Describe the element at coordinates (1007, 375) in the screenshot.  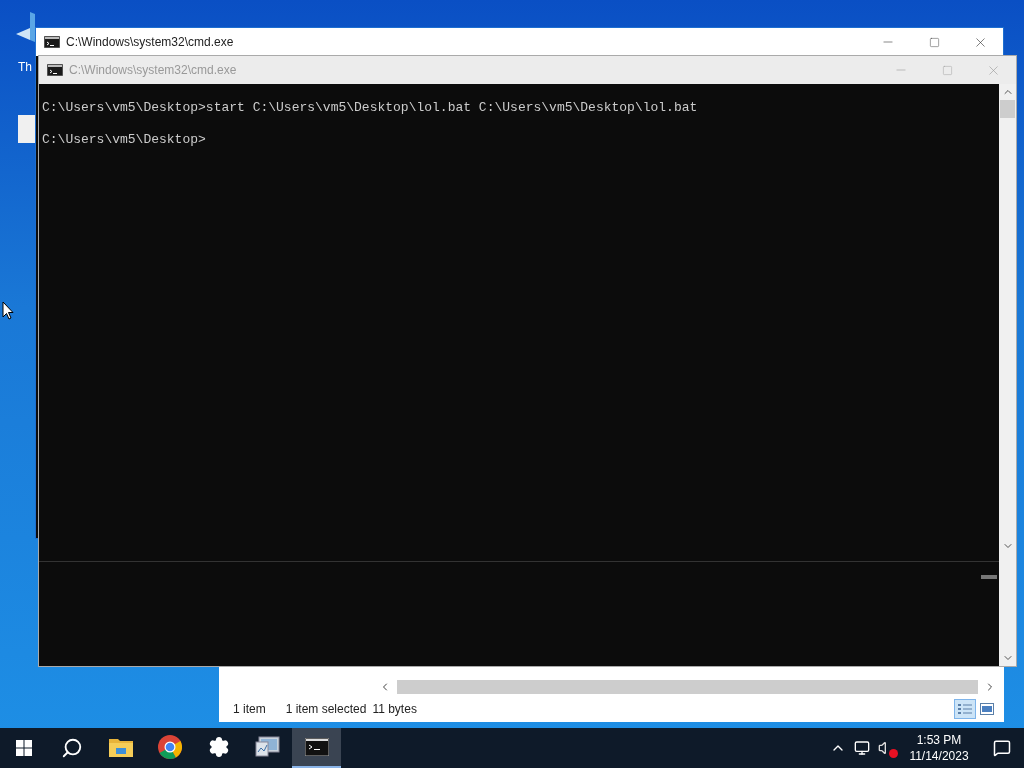
I see `vertical-scrollbar` at that location.